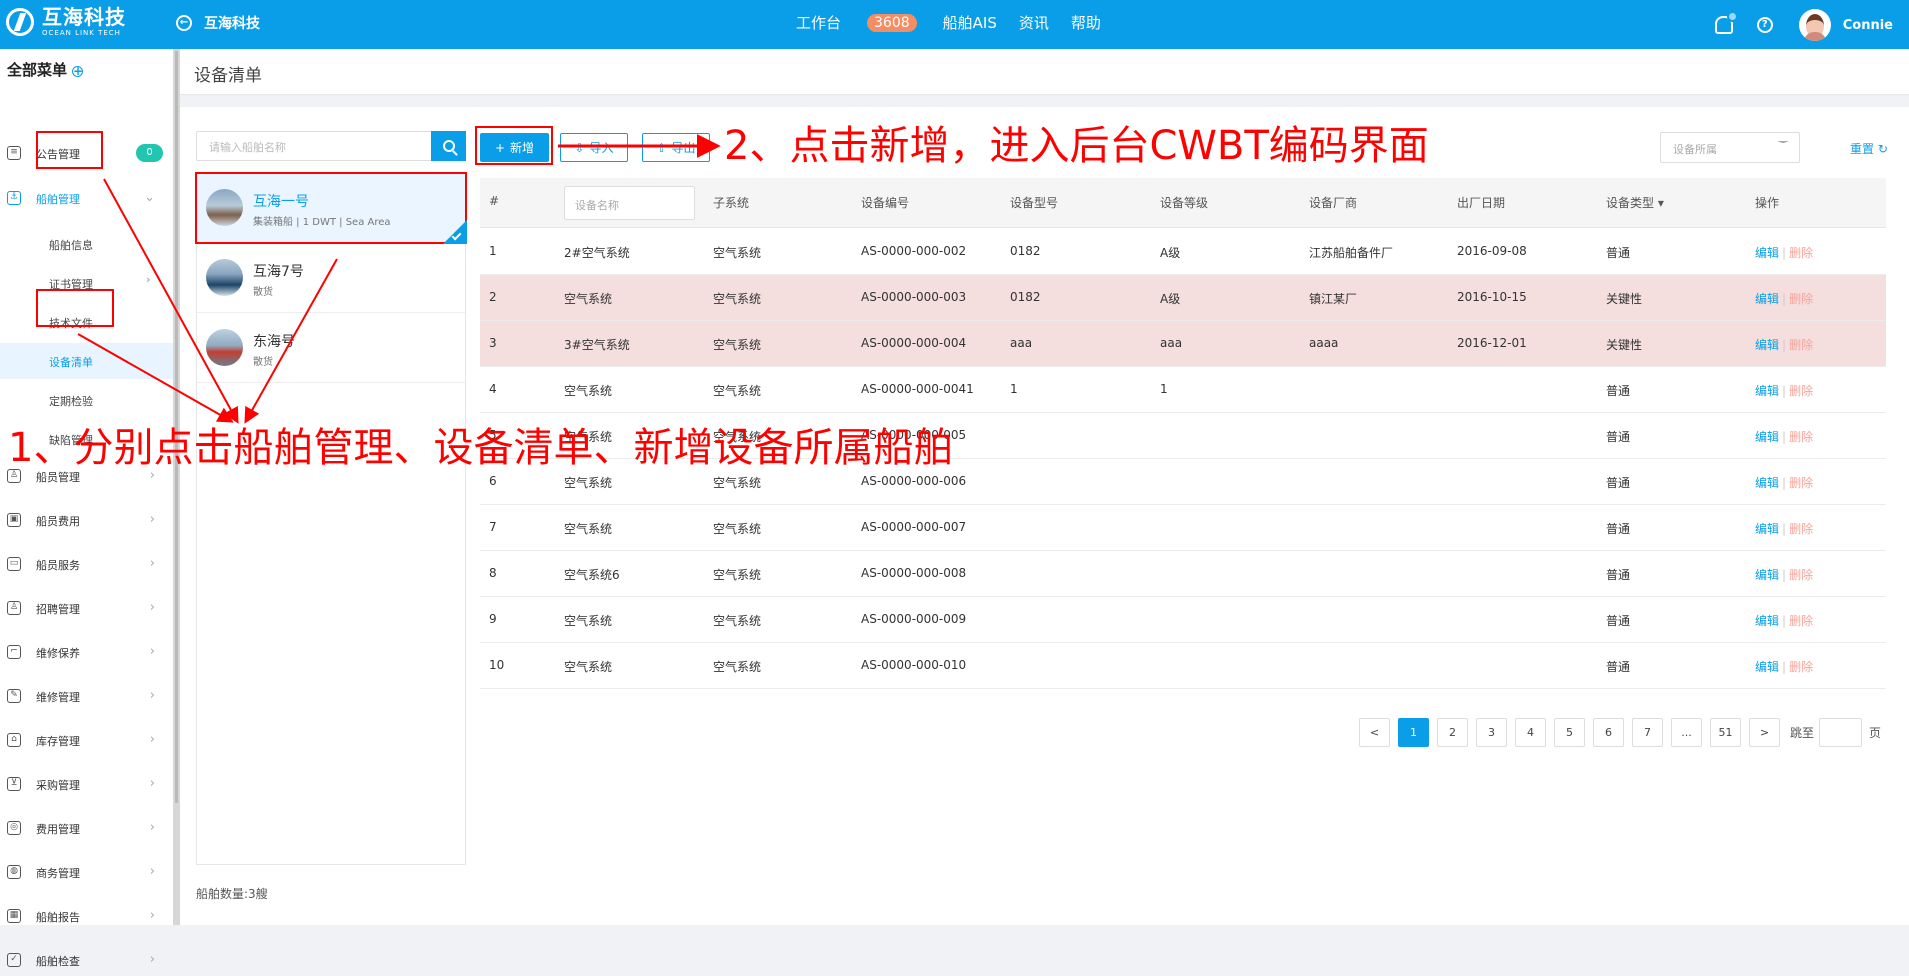  I want to click on user-avatar, so click(1814, 25).